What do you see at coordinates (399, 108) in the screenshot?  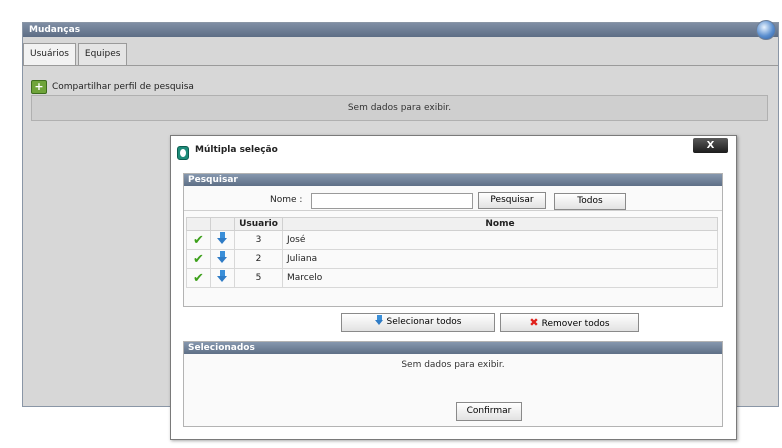 I see `no-data-message: Sem dados para exibir.` at bounding box center [399, 108].